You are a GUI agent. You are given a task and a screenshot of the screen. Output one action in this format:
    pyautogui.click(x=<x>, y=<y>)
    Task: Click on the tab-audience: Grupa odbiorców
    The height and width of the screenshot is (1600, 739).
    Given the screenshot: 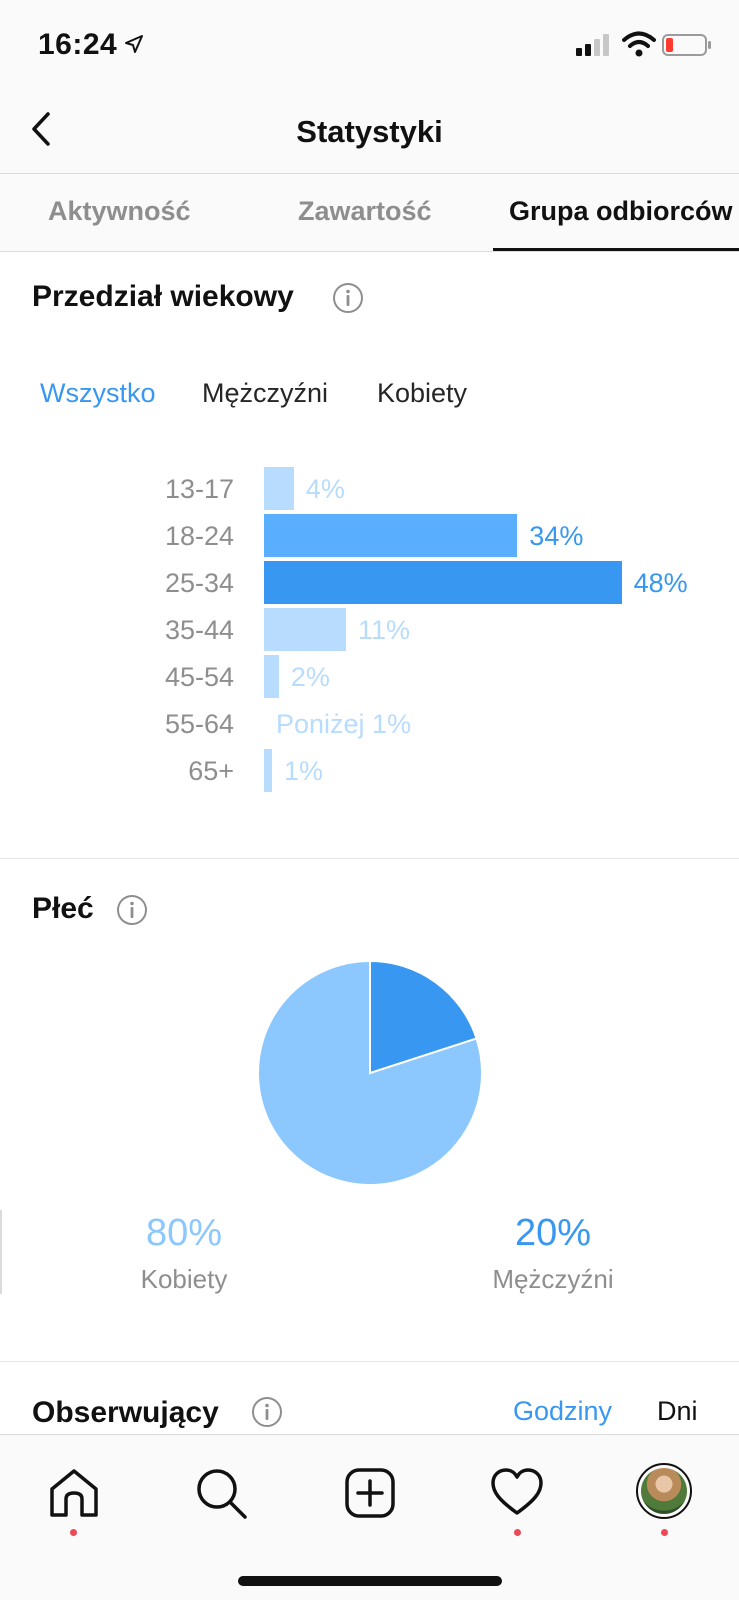 What is the action you would take?
    pyautogui.click(x=621, y=211)
    